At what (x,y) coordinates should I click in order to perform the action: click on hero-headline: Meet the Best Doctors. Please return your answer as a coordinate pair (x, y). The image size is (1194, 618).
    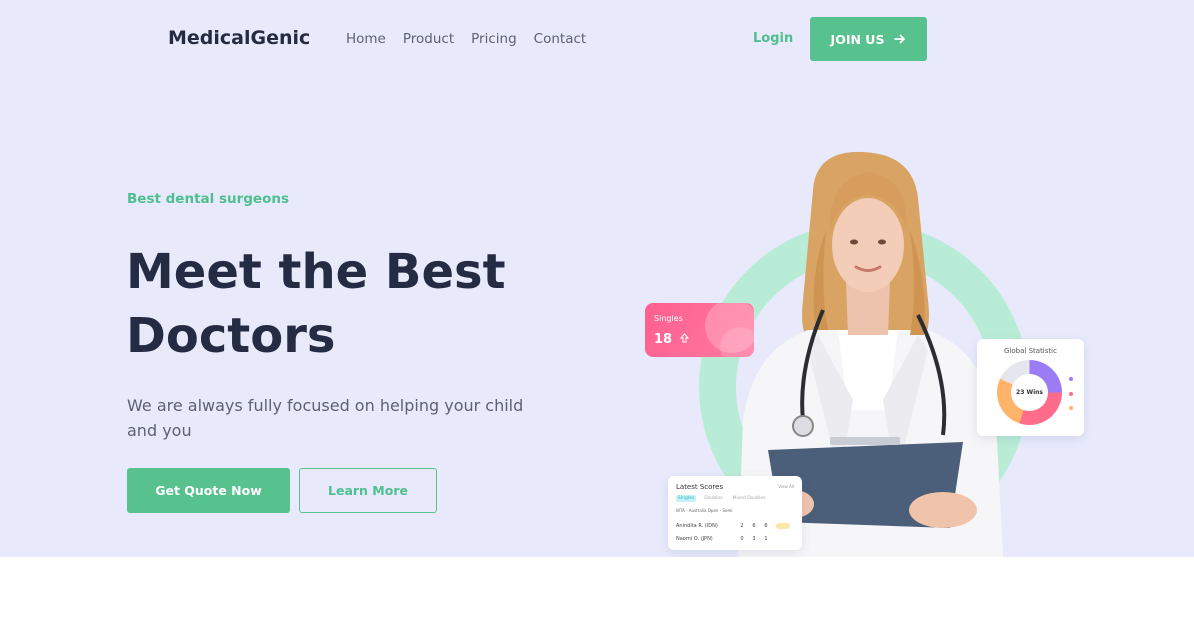
    Looking at the image, I should click on (361, 304).